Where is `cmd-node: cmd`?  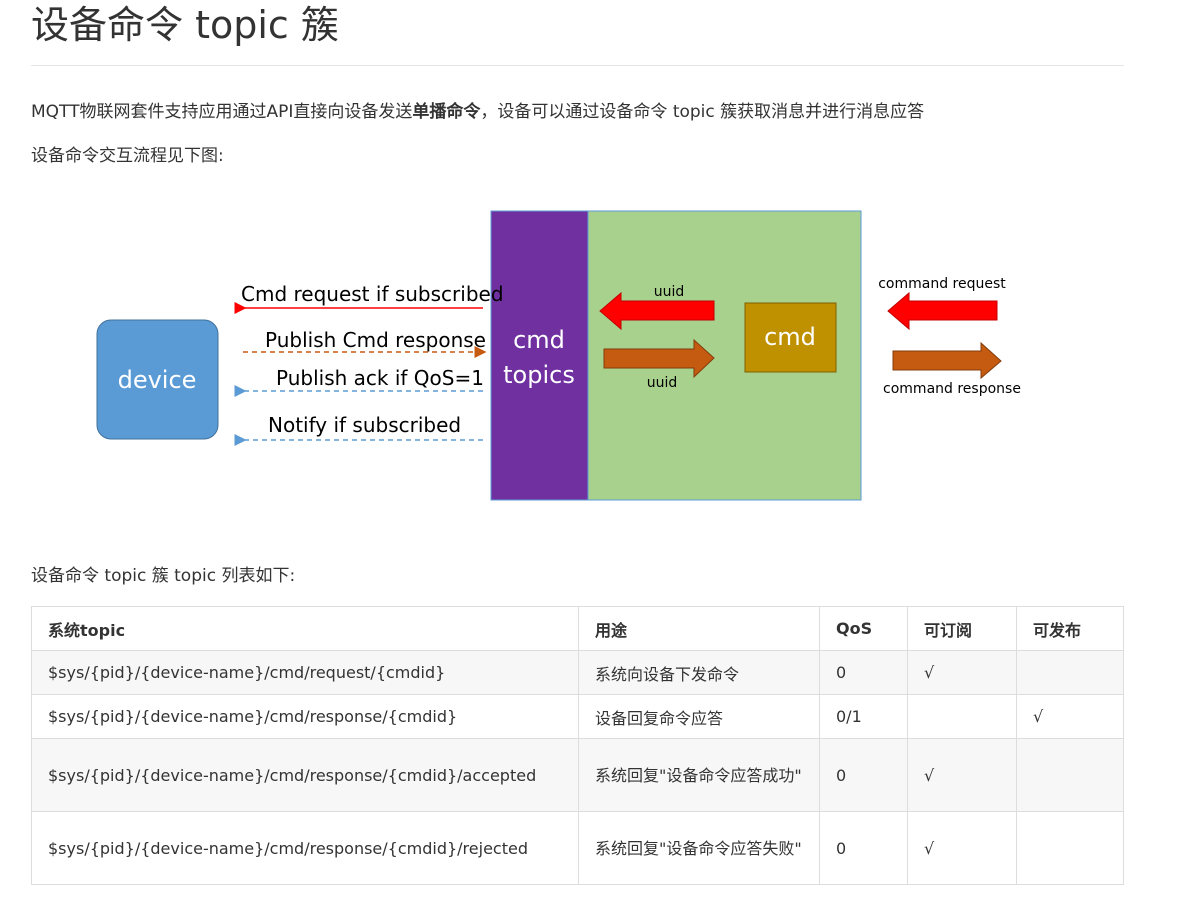
cmd-node: cmd is located at coordinates (790, 337).